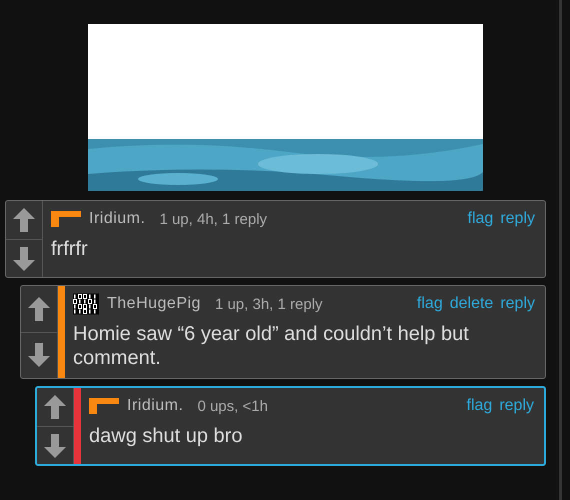 This screenshot has height=500, width=570. I want to click on comment-text: dawg shut up bro, so click(166, 436).